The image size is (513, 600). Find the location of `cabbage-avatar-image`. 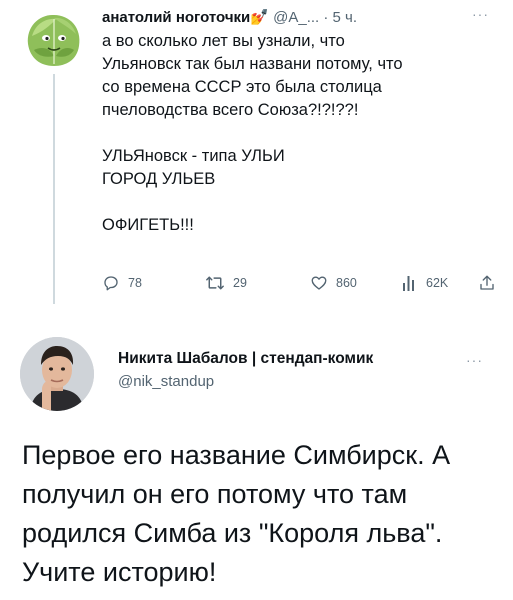

cabbage-avatar-image is located at coordinates (54, 38).